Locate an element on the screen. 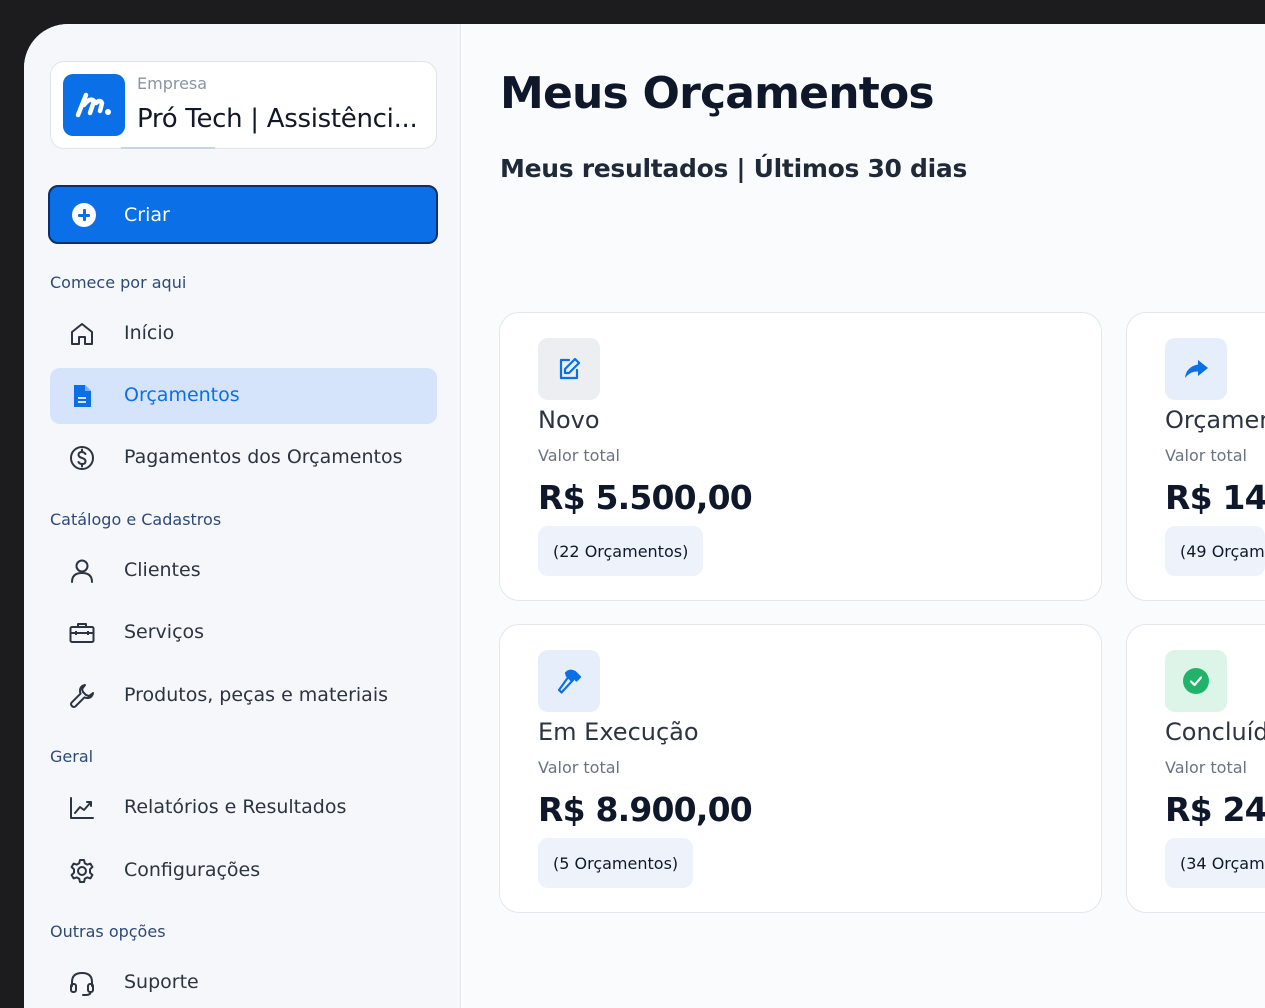 This screenshot has width=1265, height=1008. card-value: R$ 5.500,00 is located at coordinates (645, 497).